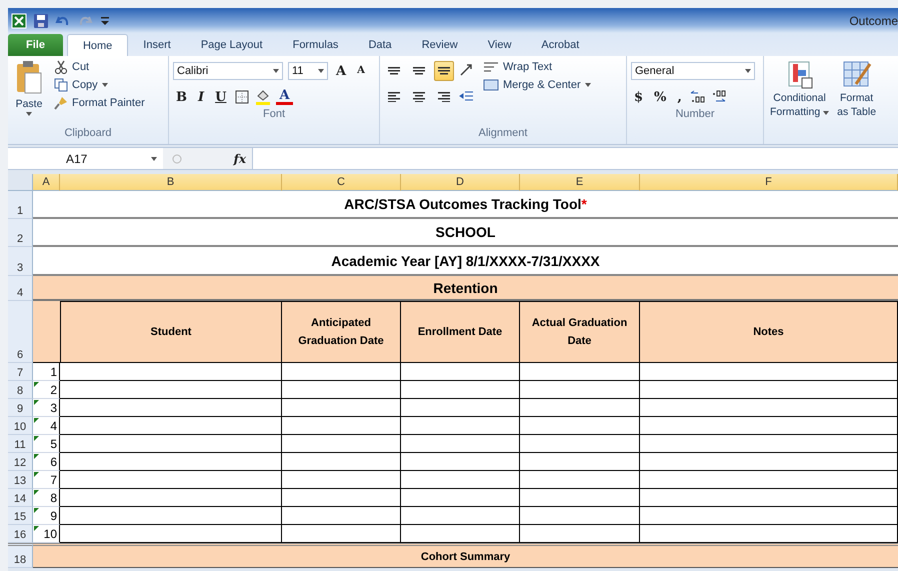 The width and height of the screenshot is (898, 571). I want to click on currency-button: $, so click(638, 97).